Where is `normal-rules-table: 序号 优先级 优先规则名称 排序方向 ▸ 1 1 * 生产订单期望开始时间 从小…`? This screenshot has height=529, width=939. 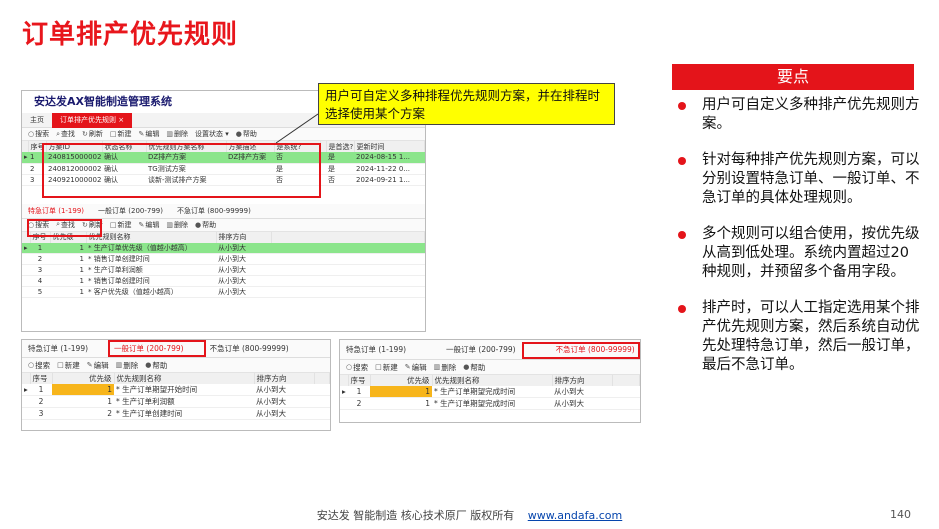
normal-rules-table: 序号 优先级 优先规则名称 排序方向 ▸ 1 1 * 生产订单期望开始时间 从小… is located at coordinates (176, 396).